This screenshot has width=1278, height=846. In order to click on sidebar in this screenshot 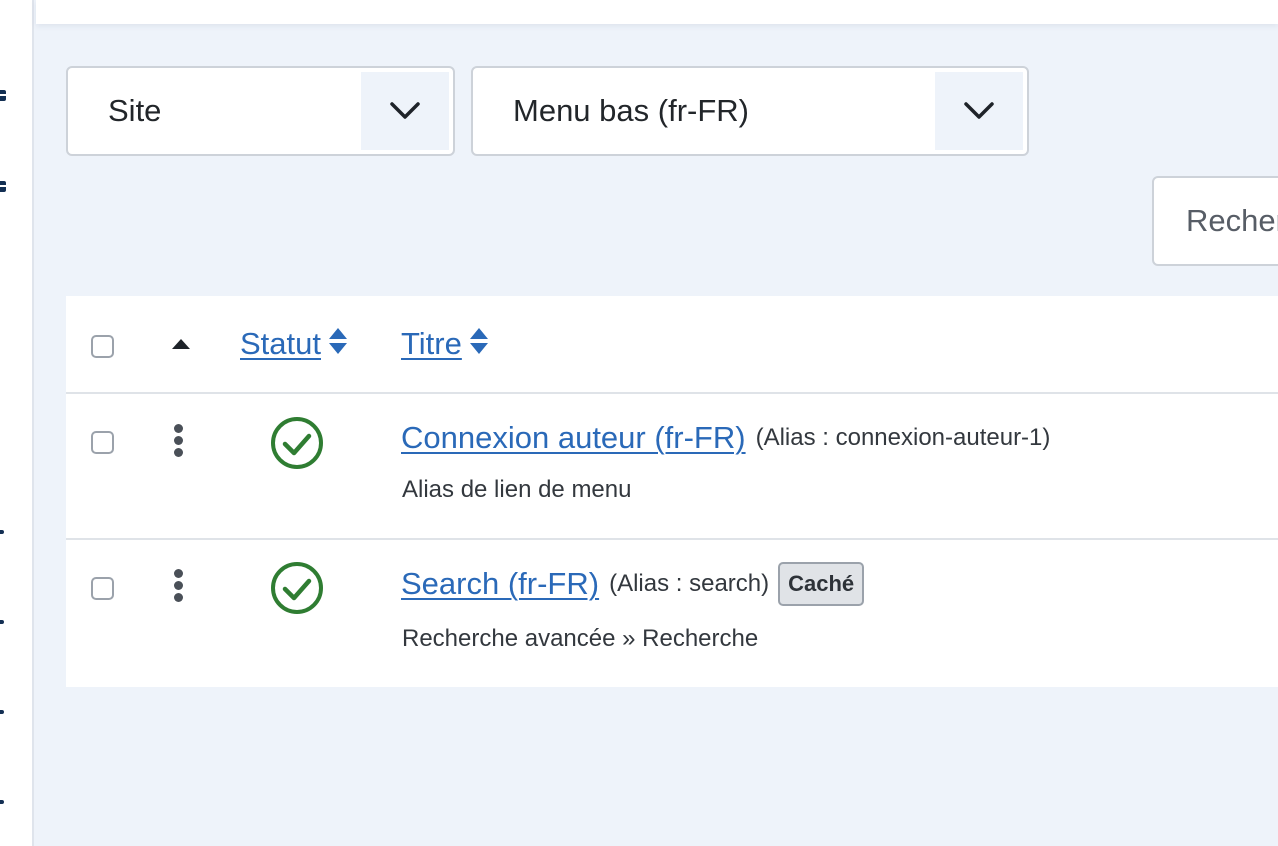, I will do `click(17, 423)`.